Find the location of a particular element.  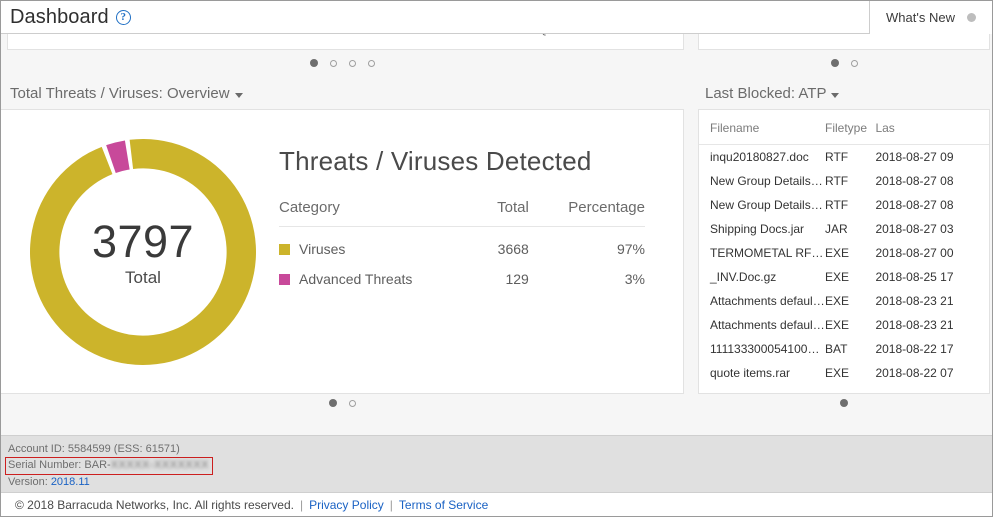

right-widget-title-dropdown: Last Blocked: ATP is located at coordinates (772, 93).